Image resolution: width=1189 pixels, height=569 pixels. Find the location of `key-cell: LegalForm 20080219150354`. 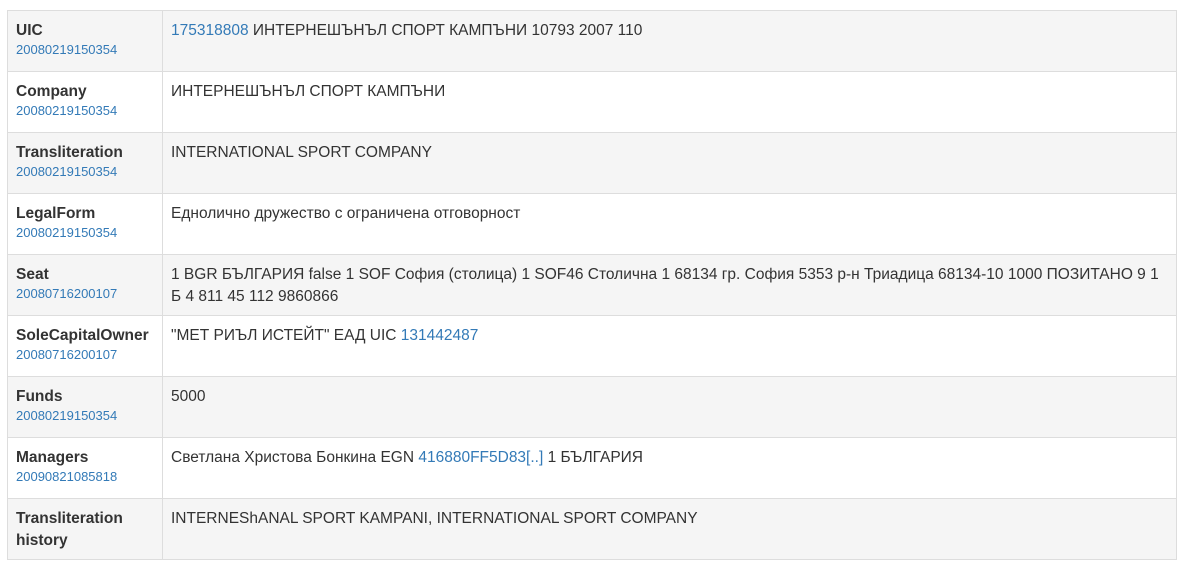

key-cell: LegalForm 20080219150354 is located at coordinates (85, 224).